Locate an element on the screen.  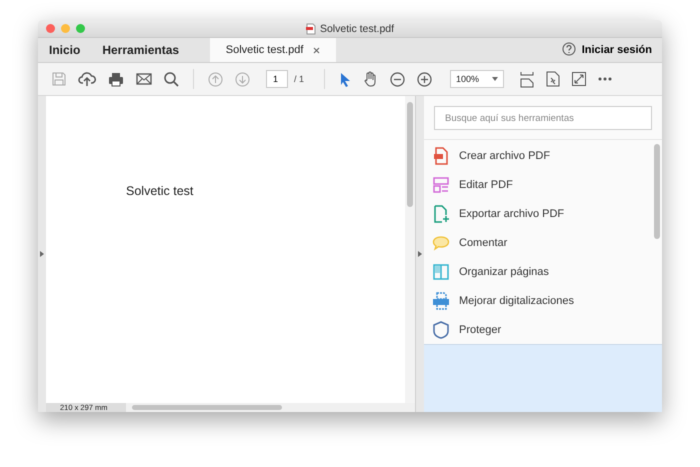
close-icon is located at coordinates (316, 50).